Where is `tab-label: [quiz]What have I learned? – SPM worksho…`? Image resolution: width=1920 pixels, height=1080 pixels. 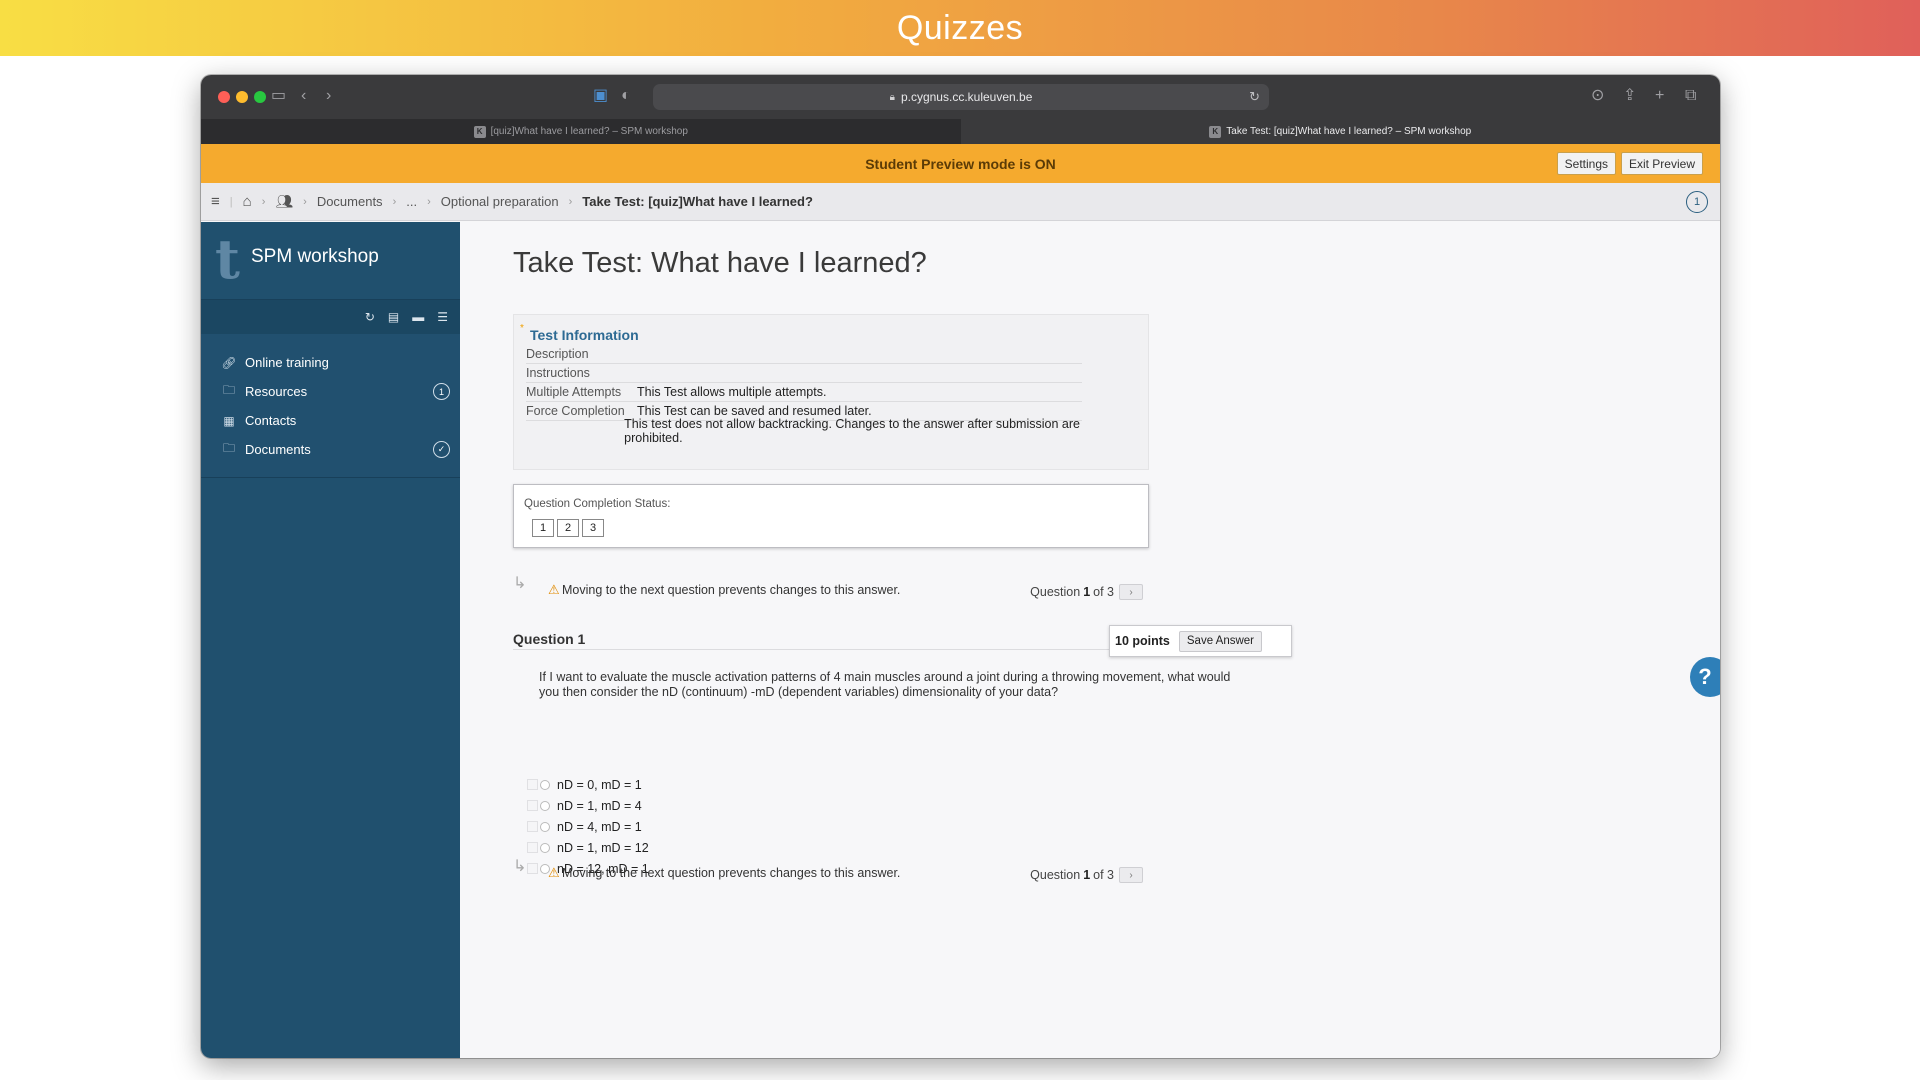
tab-label: [quiz]What have I learned? – SPM worksho… is located at coordinates (589, 131).